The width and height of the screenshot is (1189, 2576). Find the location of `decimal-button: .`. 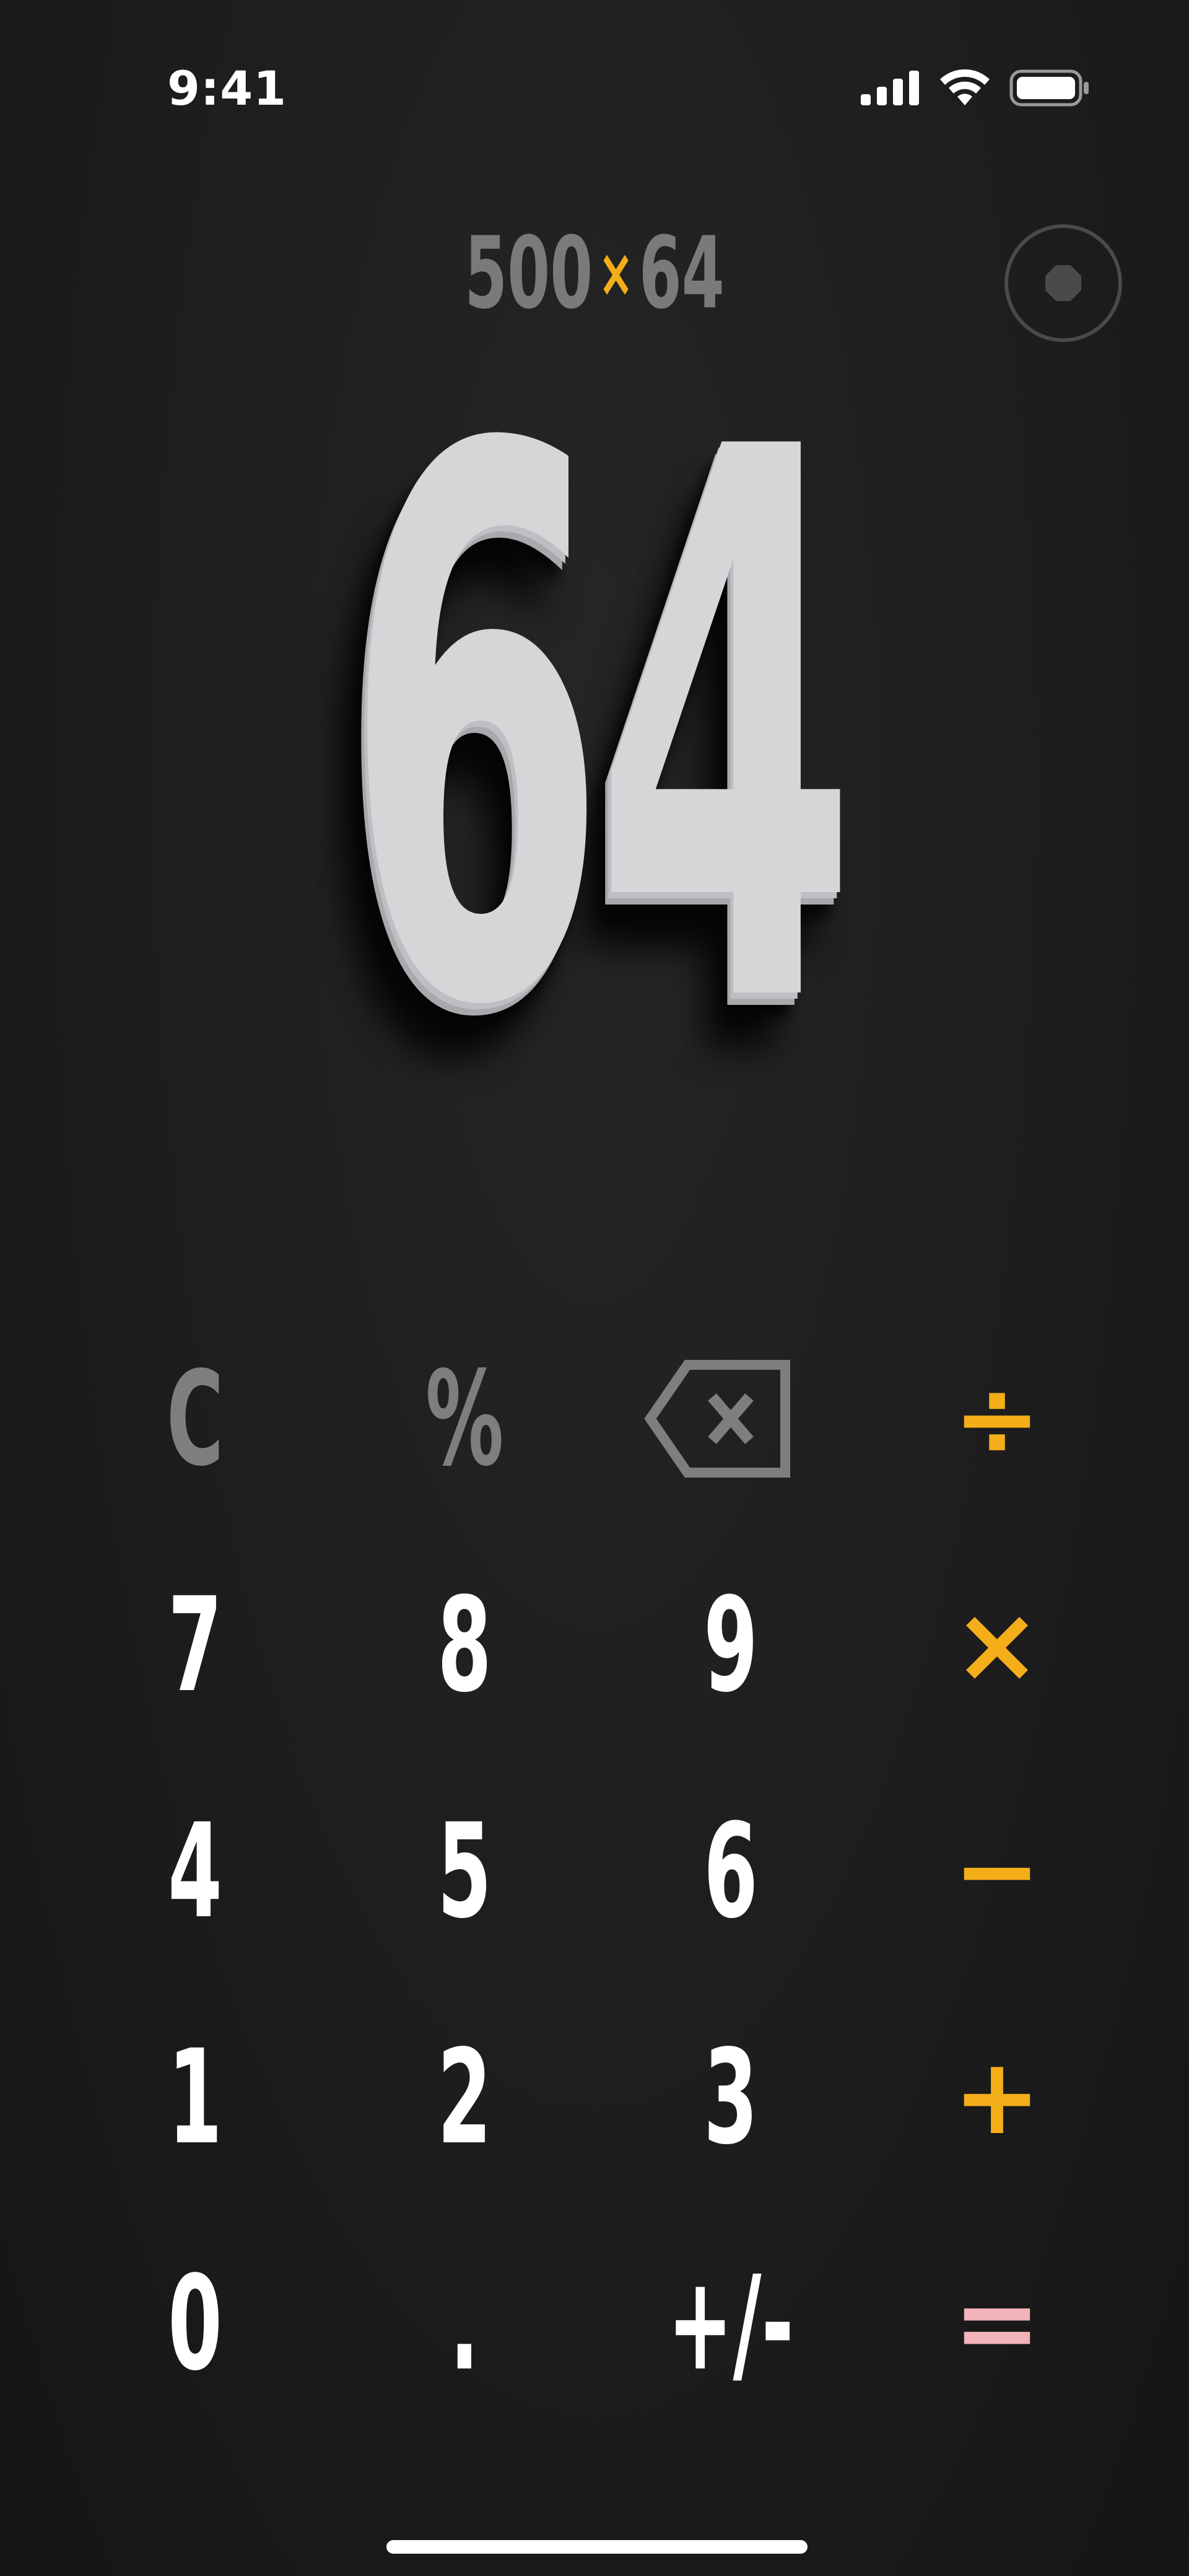

decimal-button: . is located at coordinates (464, 2323).